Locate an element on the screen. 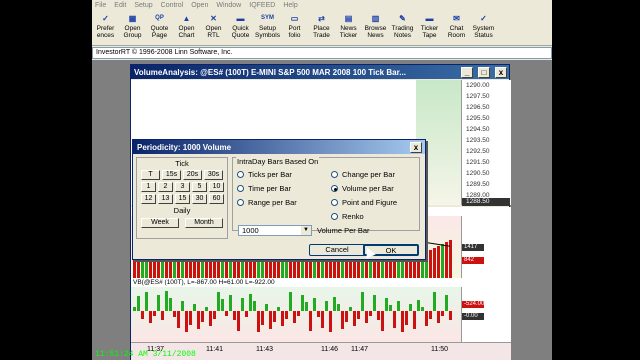 This screenshot has height=360, width=640. toolbar-button-9: ▤ News Ticker is located at coordinates (348, 28).